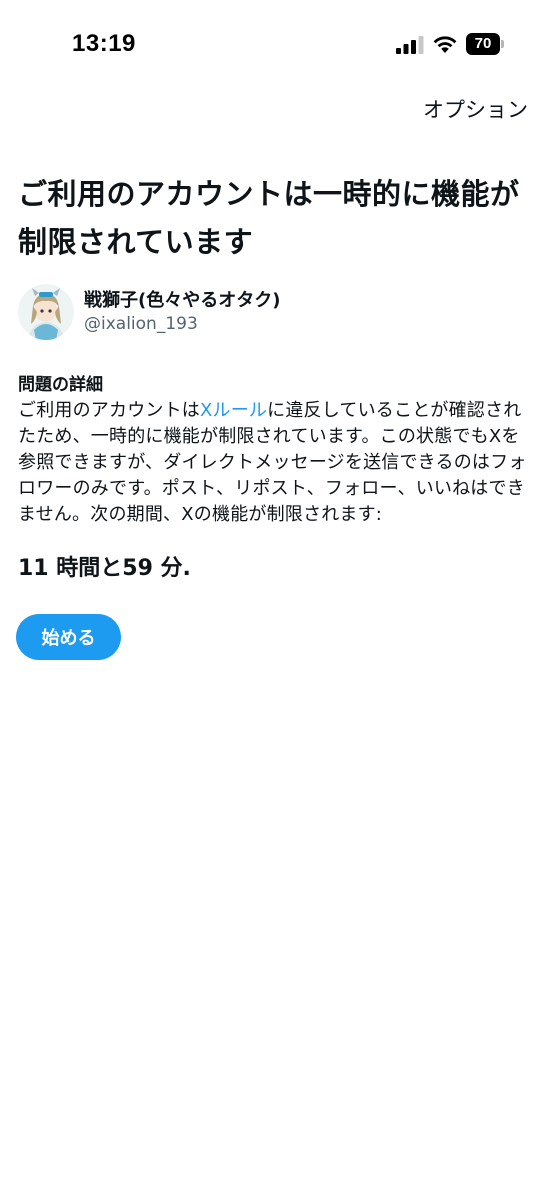  Describe the element at coordinates (104, 568) in the screenshot. I see `restriction-countdown: 11 時間と59 分.` at that location.